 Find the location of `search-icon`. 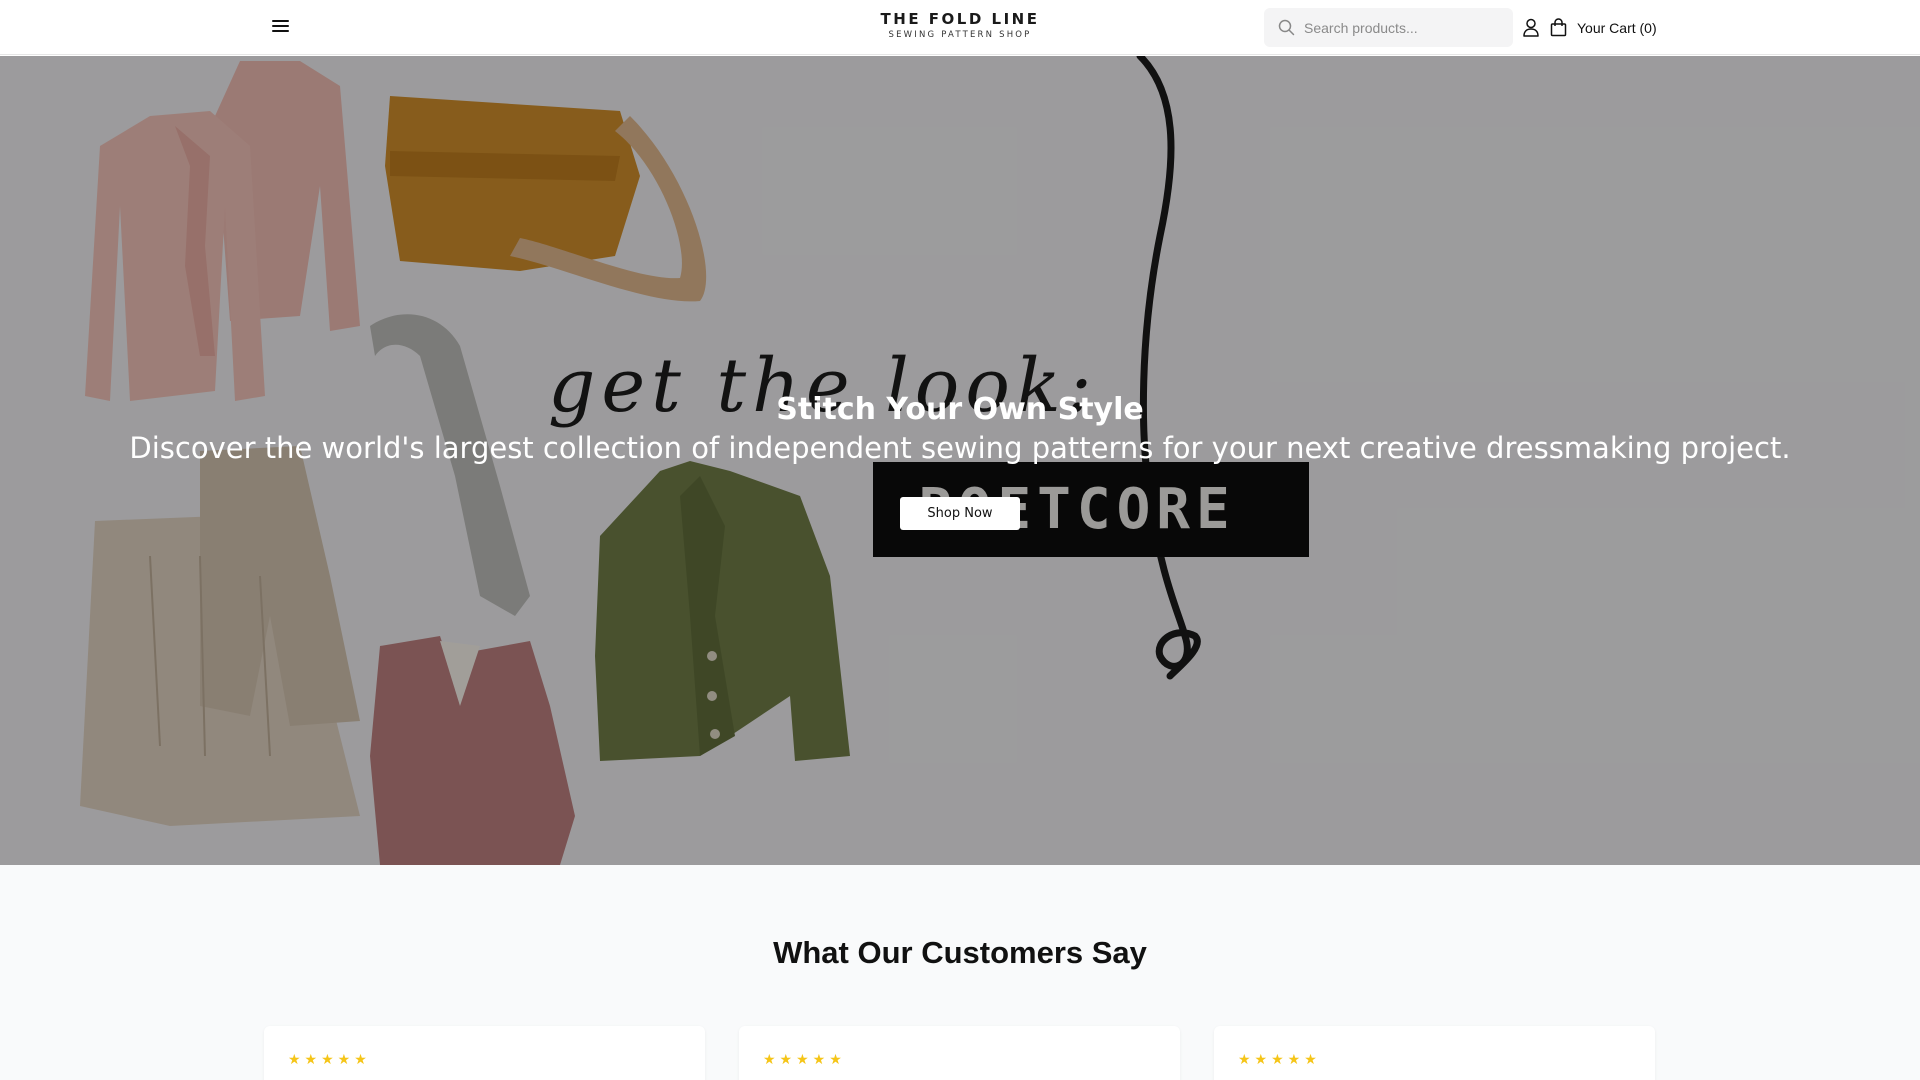

search-icon is located at coordinates (1286, 27).